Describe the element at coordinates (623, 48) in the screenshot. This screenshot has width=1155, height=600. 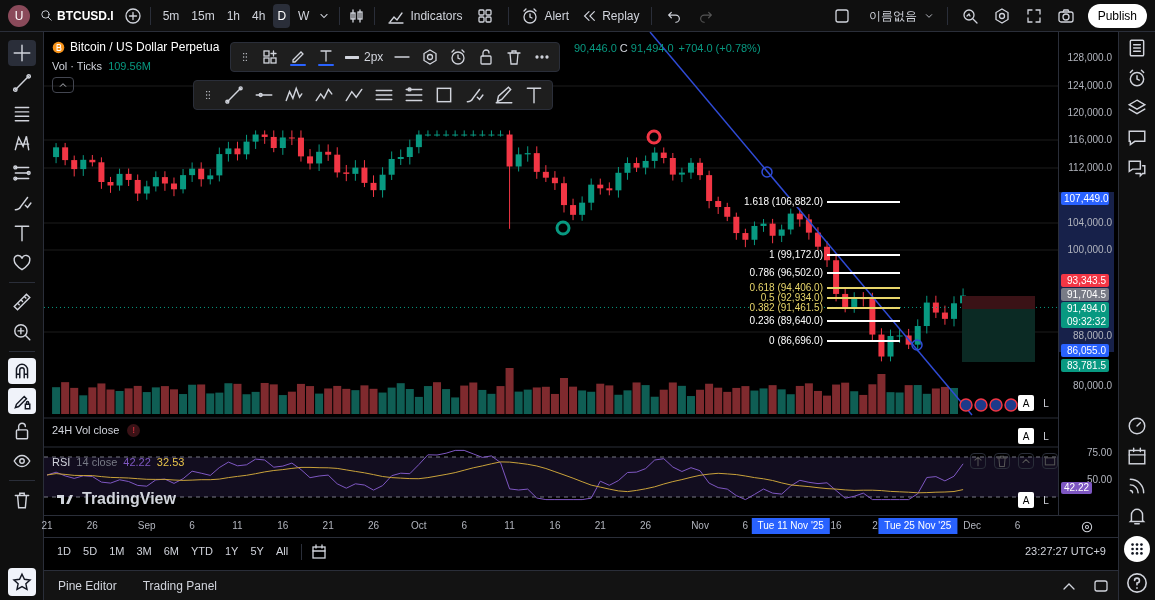
I see `close-label: C` at that location.